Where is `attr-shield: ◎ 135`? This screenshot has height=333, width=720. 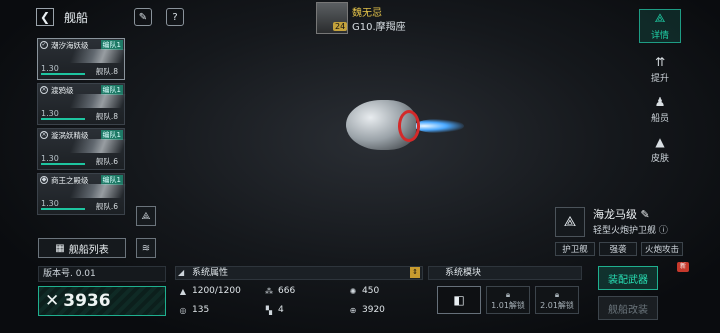 attr-shield: ◎ 135 is located at coordinates (194, 310).